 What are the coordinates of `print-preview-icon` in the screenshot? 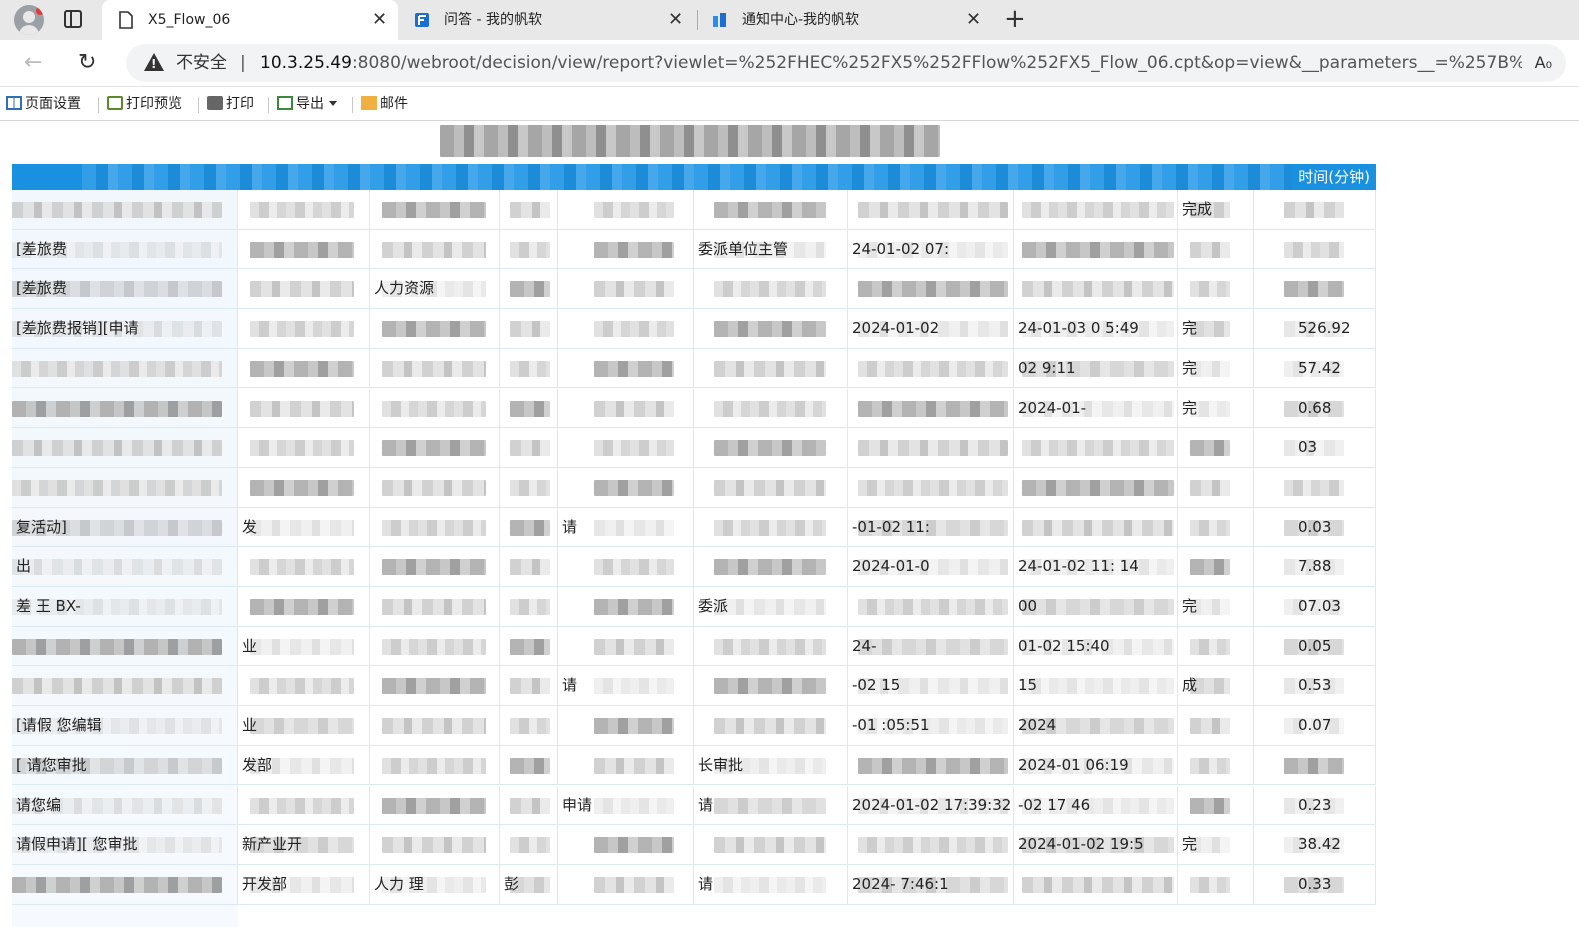 It's located at (115, 103).